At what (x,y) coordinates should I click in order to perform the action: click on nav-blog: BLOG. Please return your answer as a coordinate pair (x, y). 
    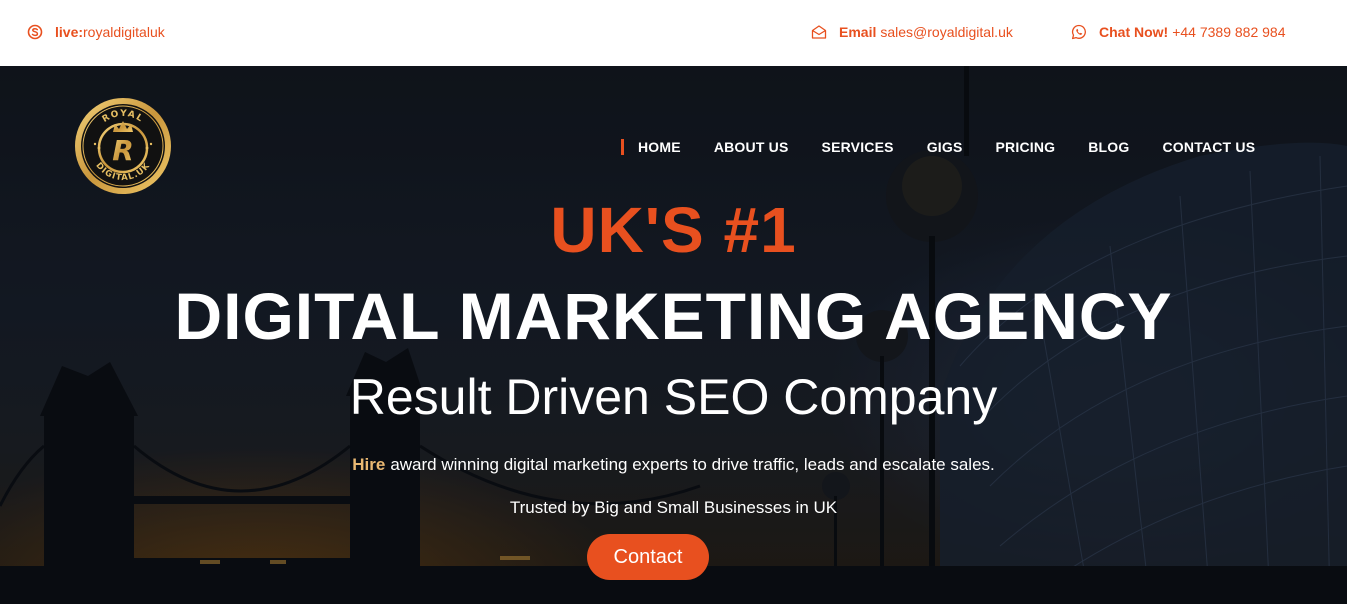
    Looking at the image, I should click on (1108, 147).